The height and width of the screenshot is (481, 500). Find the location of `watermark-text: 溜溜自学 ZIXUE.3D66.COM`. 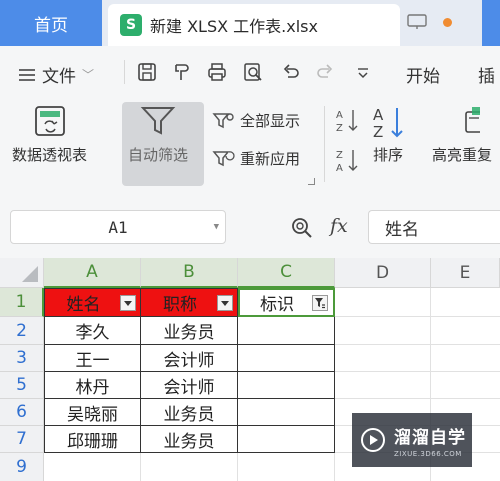

watermark-text: 溜溜自学 ZIXUE.3D66.COM is located at coordinates (430, 440).